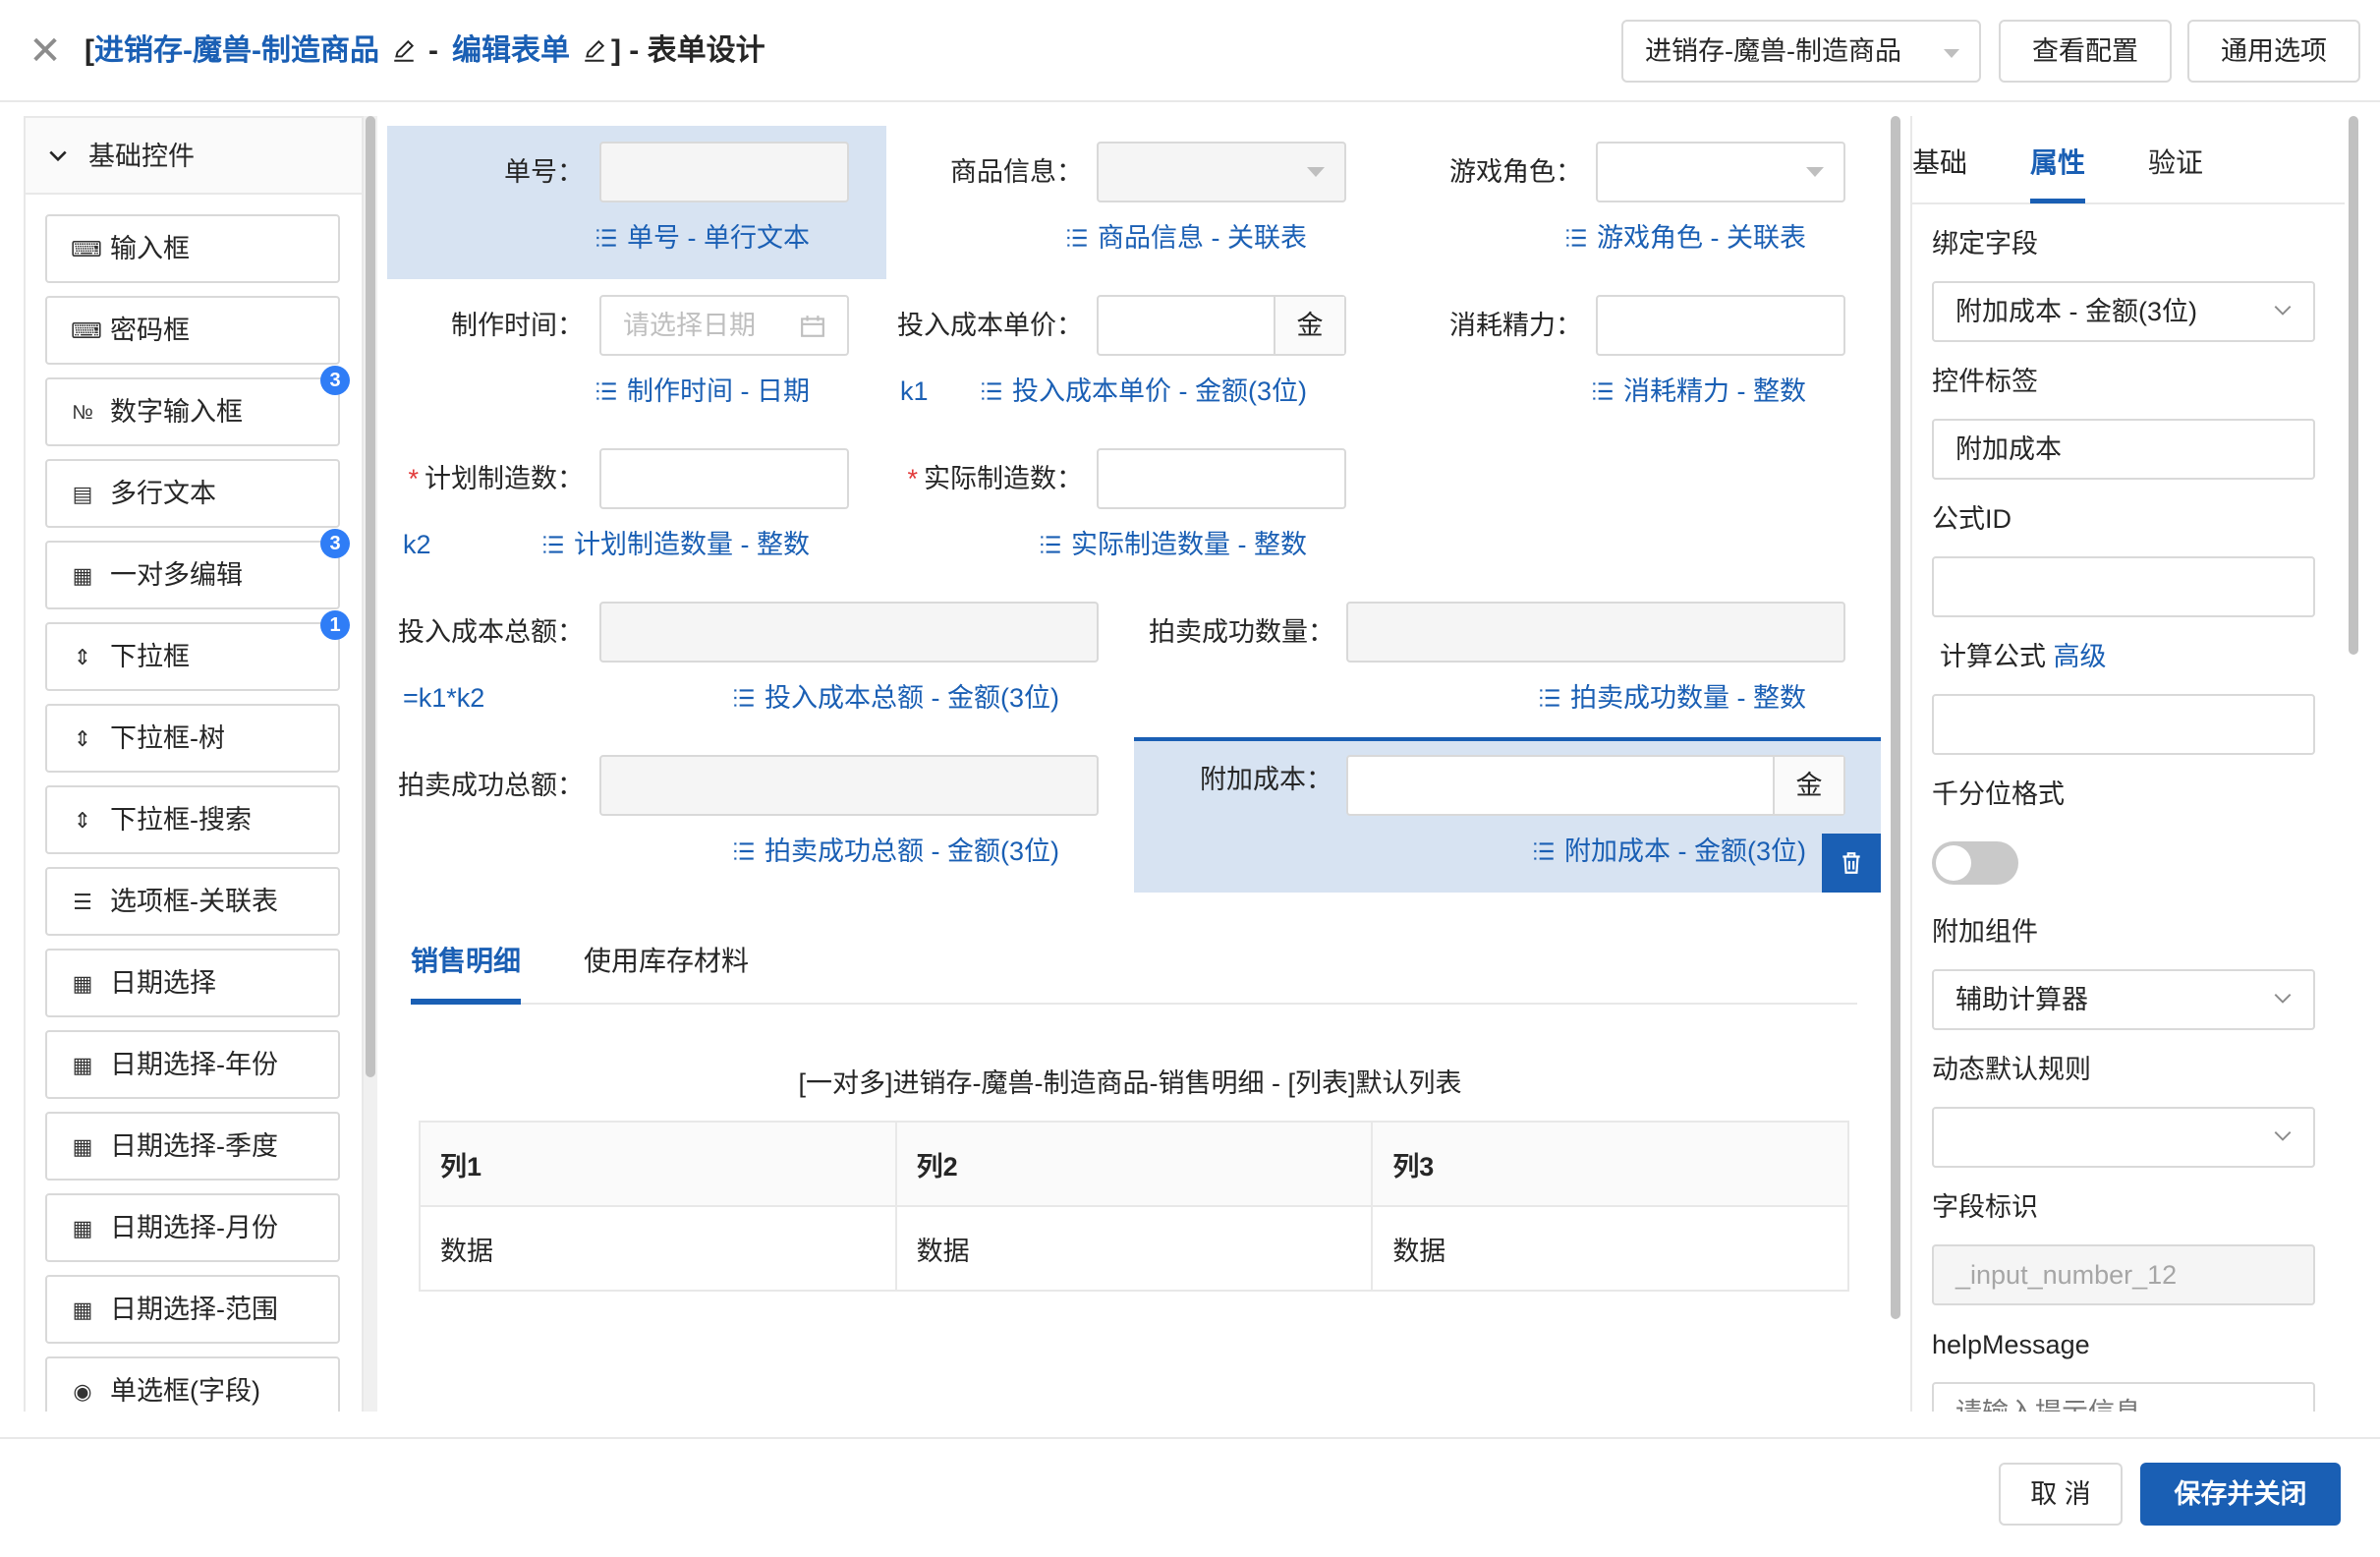  What do you see at coordinates (2283, 310) in the screenshot?
I see `chevron-down-icon` at bounding box center [2283, 310].